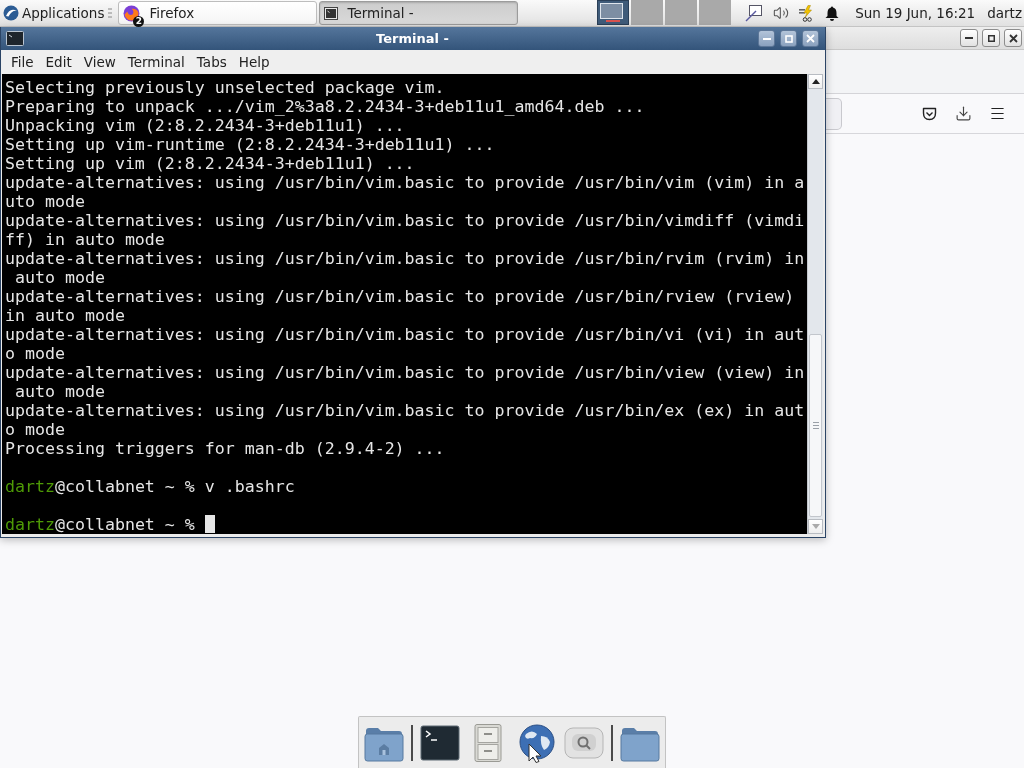  Describe the element at coordinates (22, 62) in the screenshot. I see `menu-item: File` at that location.